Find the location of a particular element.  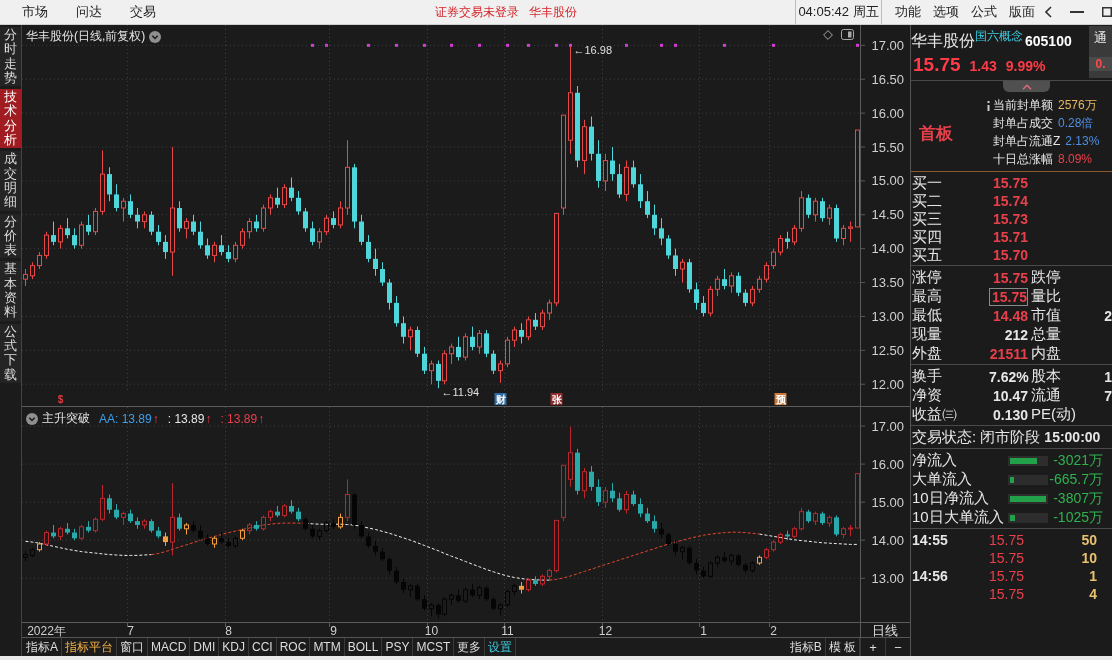

axis-label: 15.50 is located at coordinates (887, 147).